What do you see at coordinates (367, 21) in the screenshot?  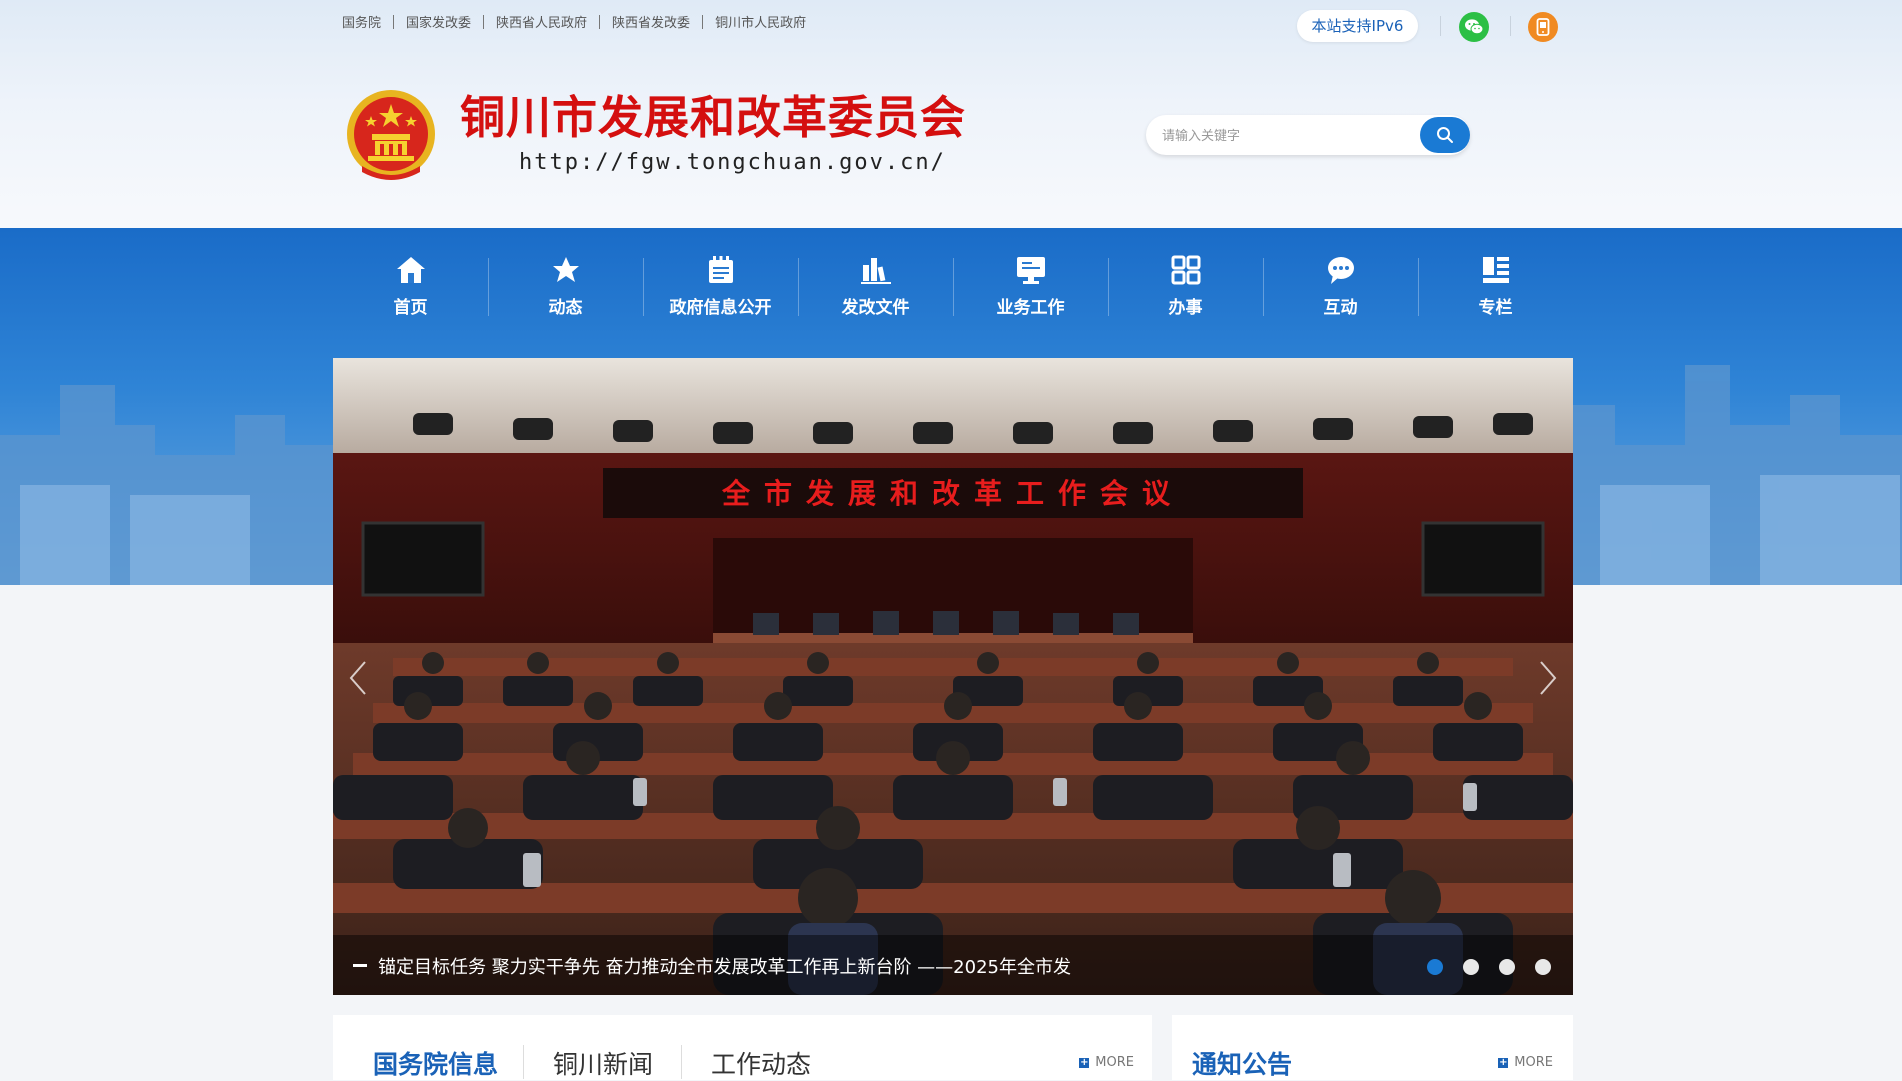 I see `top-link-state-council: 国务院` at bounding box center [367, 21].